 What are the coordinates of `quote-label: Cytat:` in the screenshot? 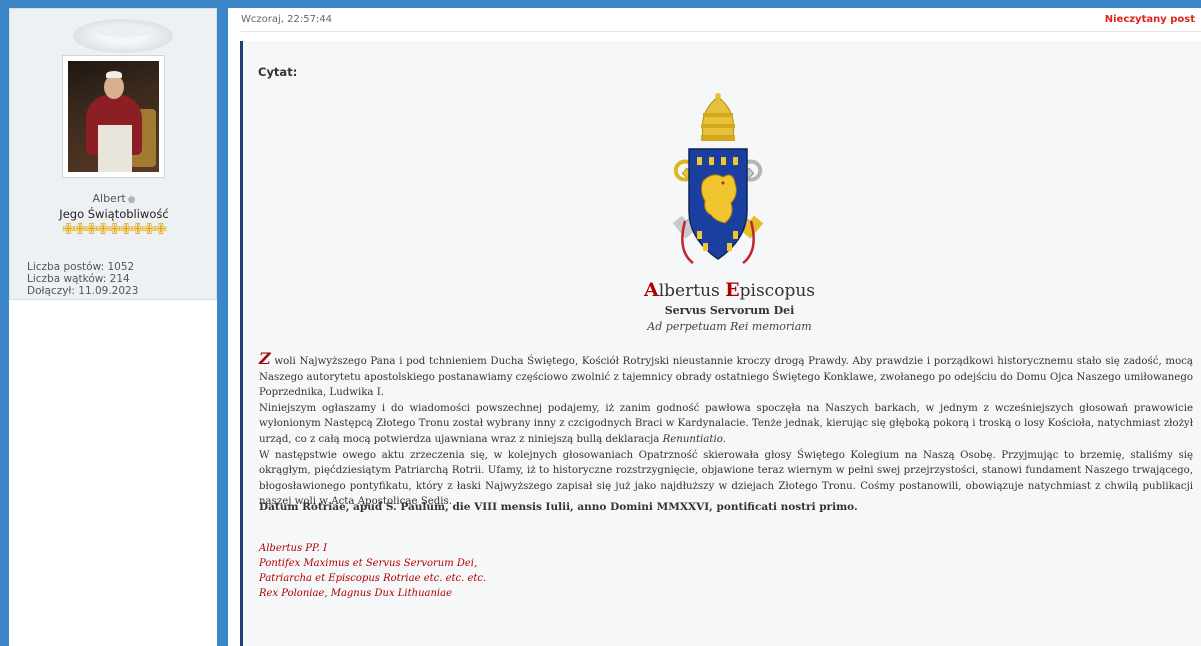 It's located at (278, 72).